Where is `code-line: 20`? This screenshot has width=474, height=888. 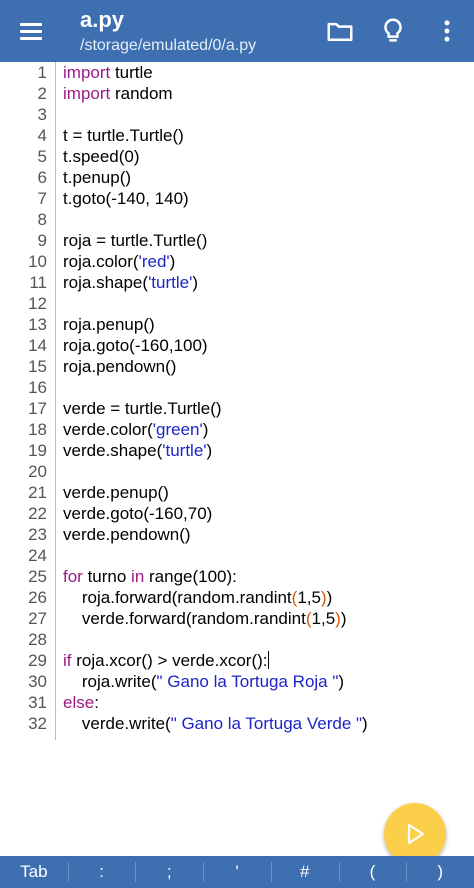
code-line: 20 is located at coordinates (237, 471).